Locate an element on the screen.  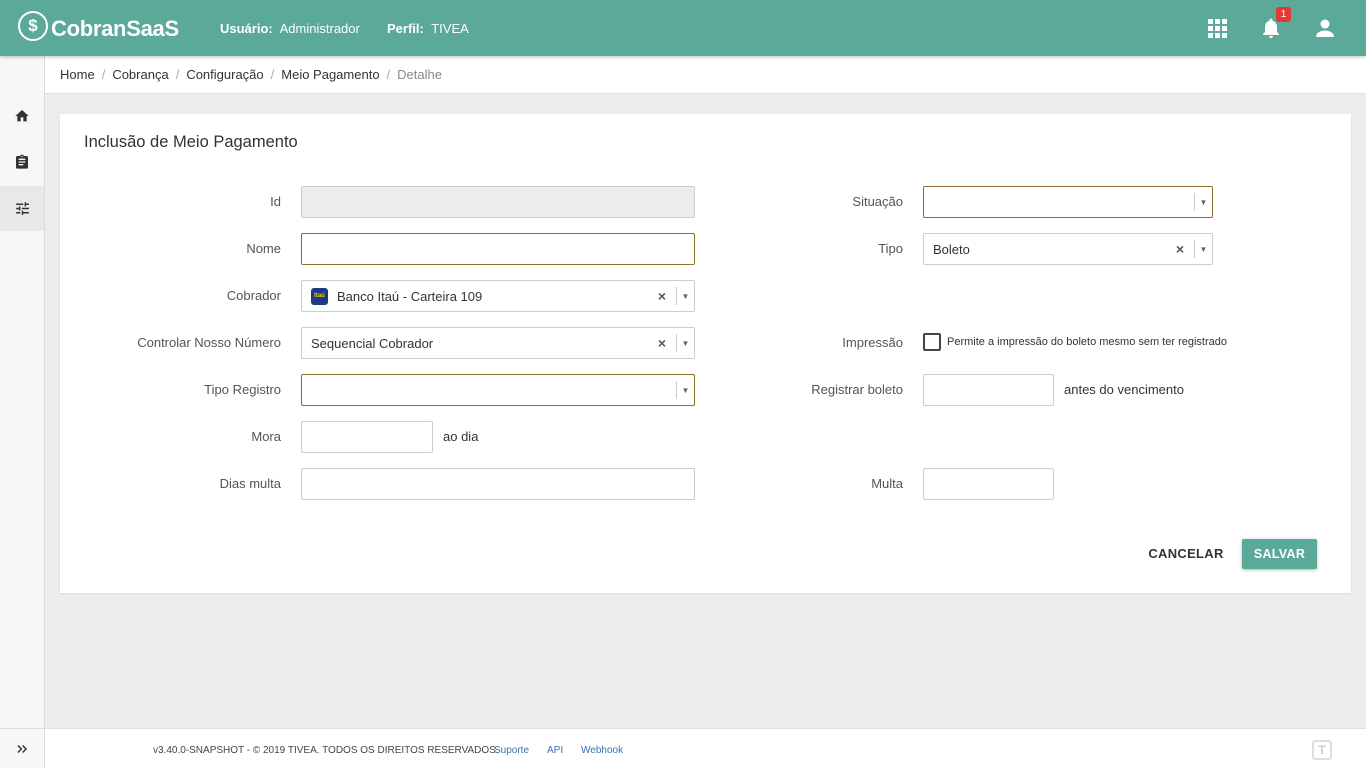
tipo-chevron-down-icon: ▼ is located at coordinates (1203, 249).